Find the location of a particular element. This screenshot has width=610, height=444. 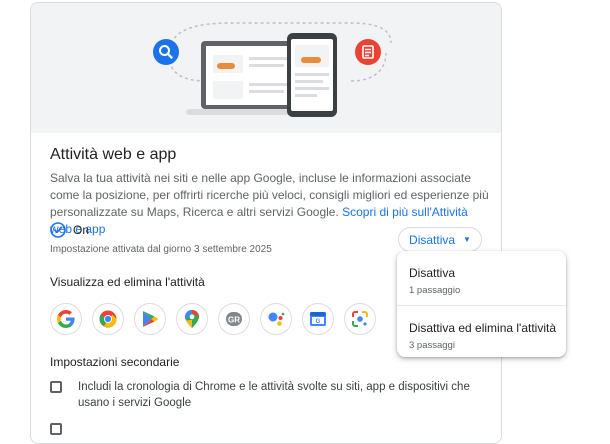

disable-button: Disattiva ▼ is located at coordinates (440, 239).